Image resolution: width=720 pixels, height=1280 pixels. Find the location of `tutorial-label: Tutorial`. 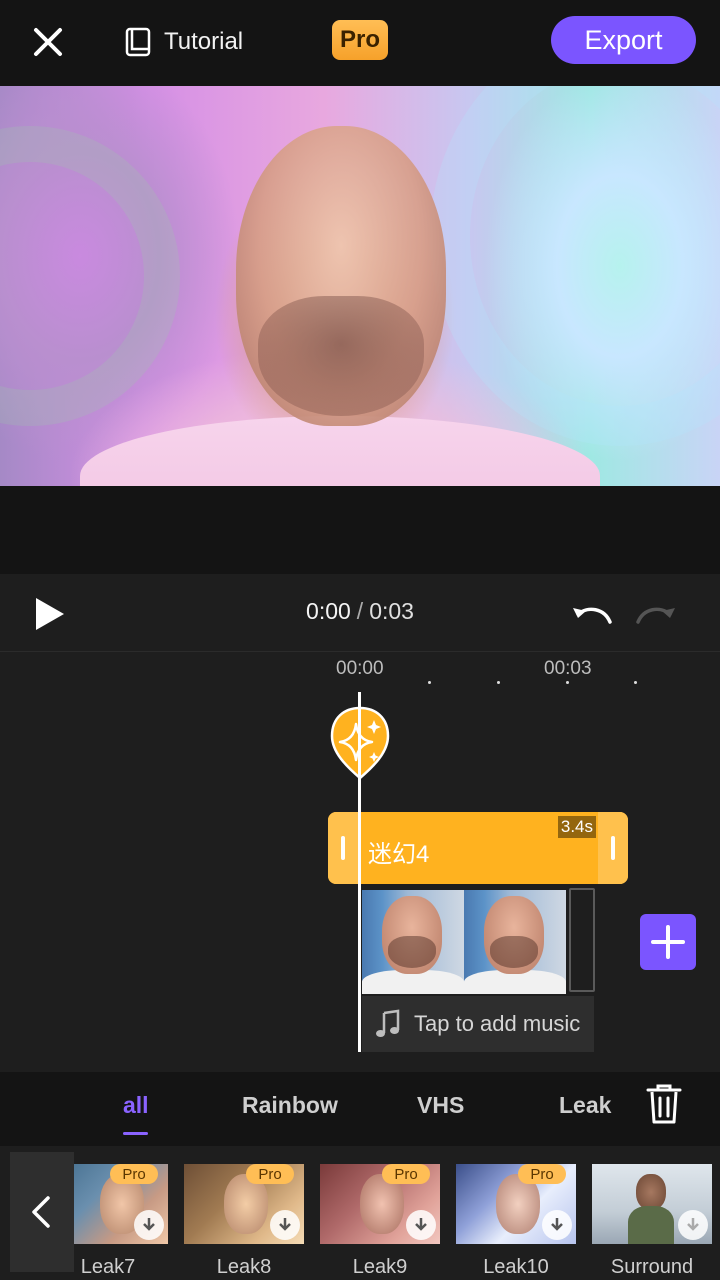

tutorial-label: Tutorial is located at coordinates (204, 41).